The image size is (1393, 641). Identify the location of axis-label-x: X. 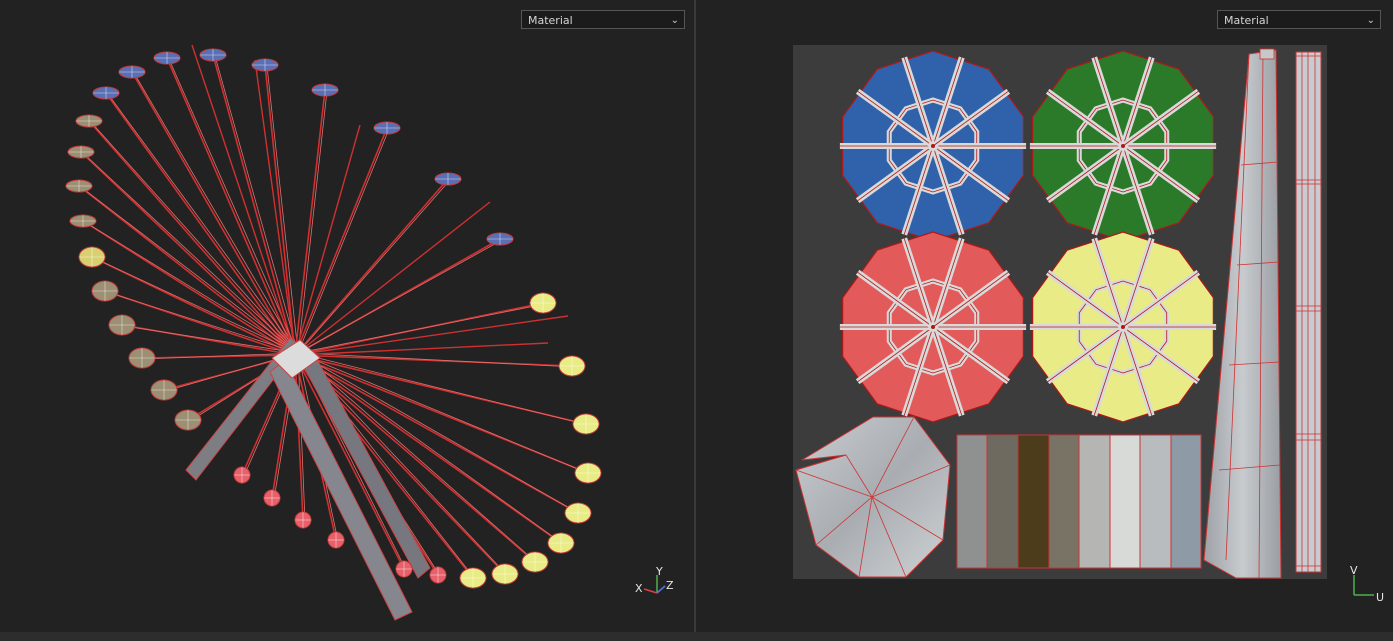
(639, 588).